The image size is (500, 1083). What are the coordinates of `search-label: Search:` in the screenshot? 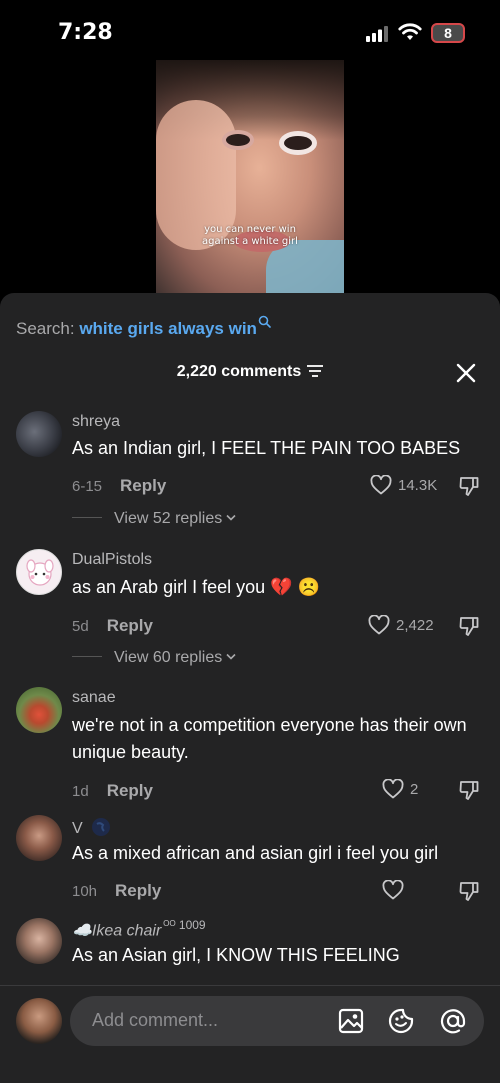 It's located at (48, 328).